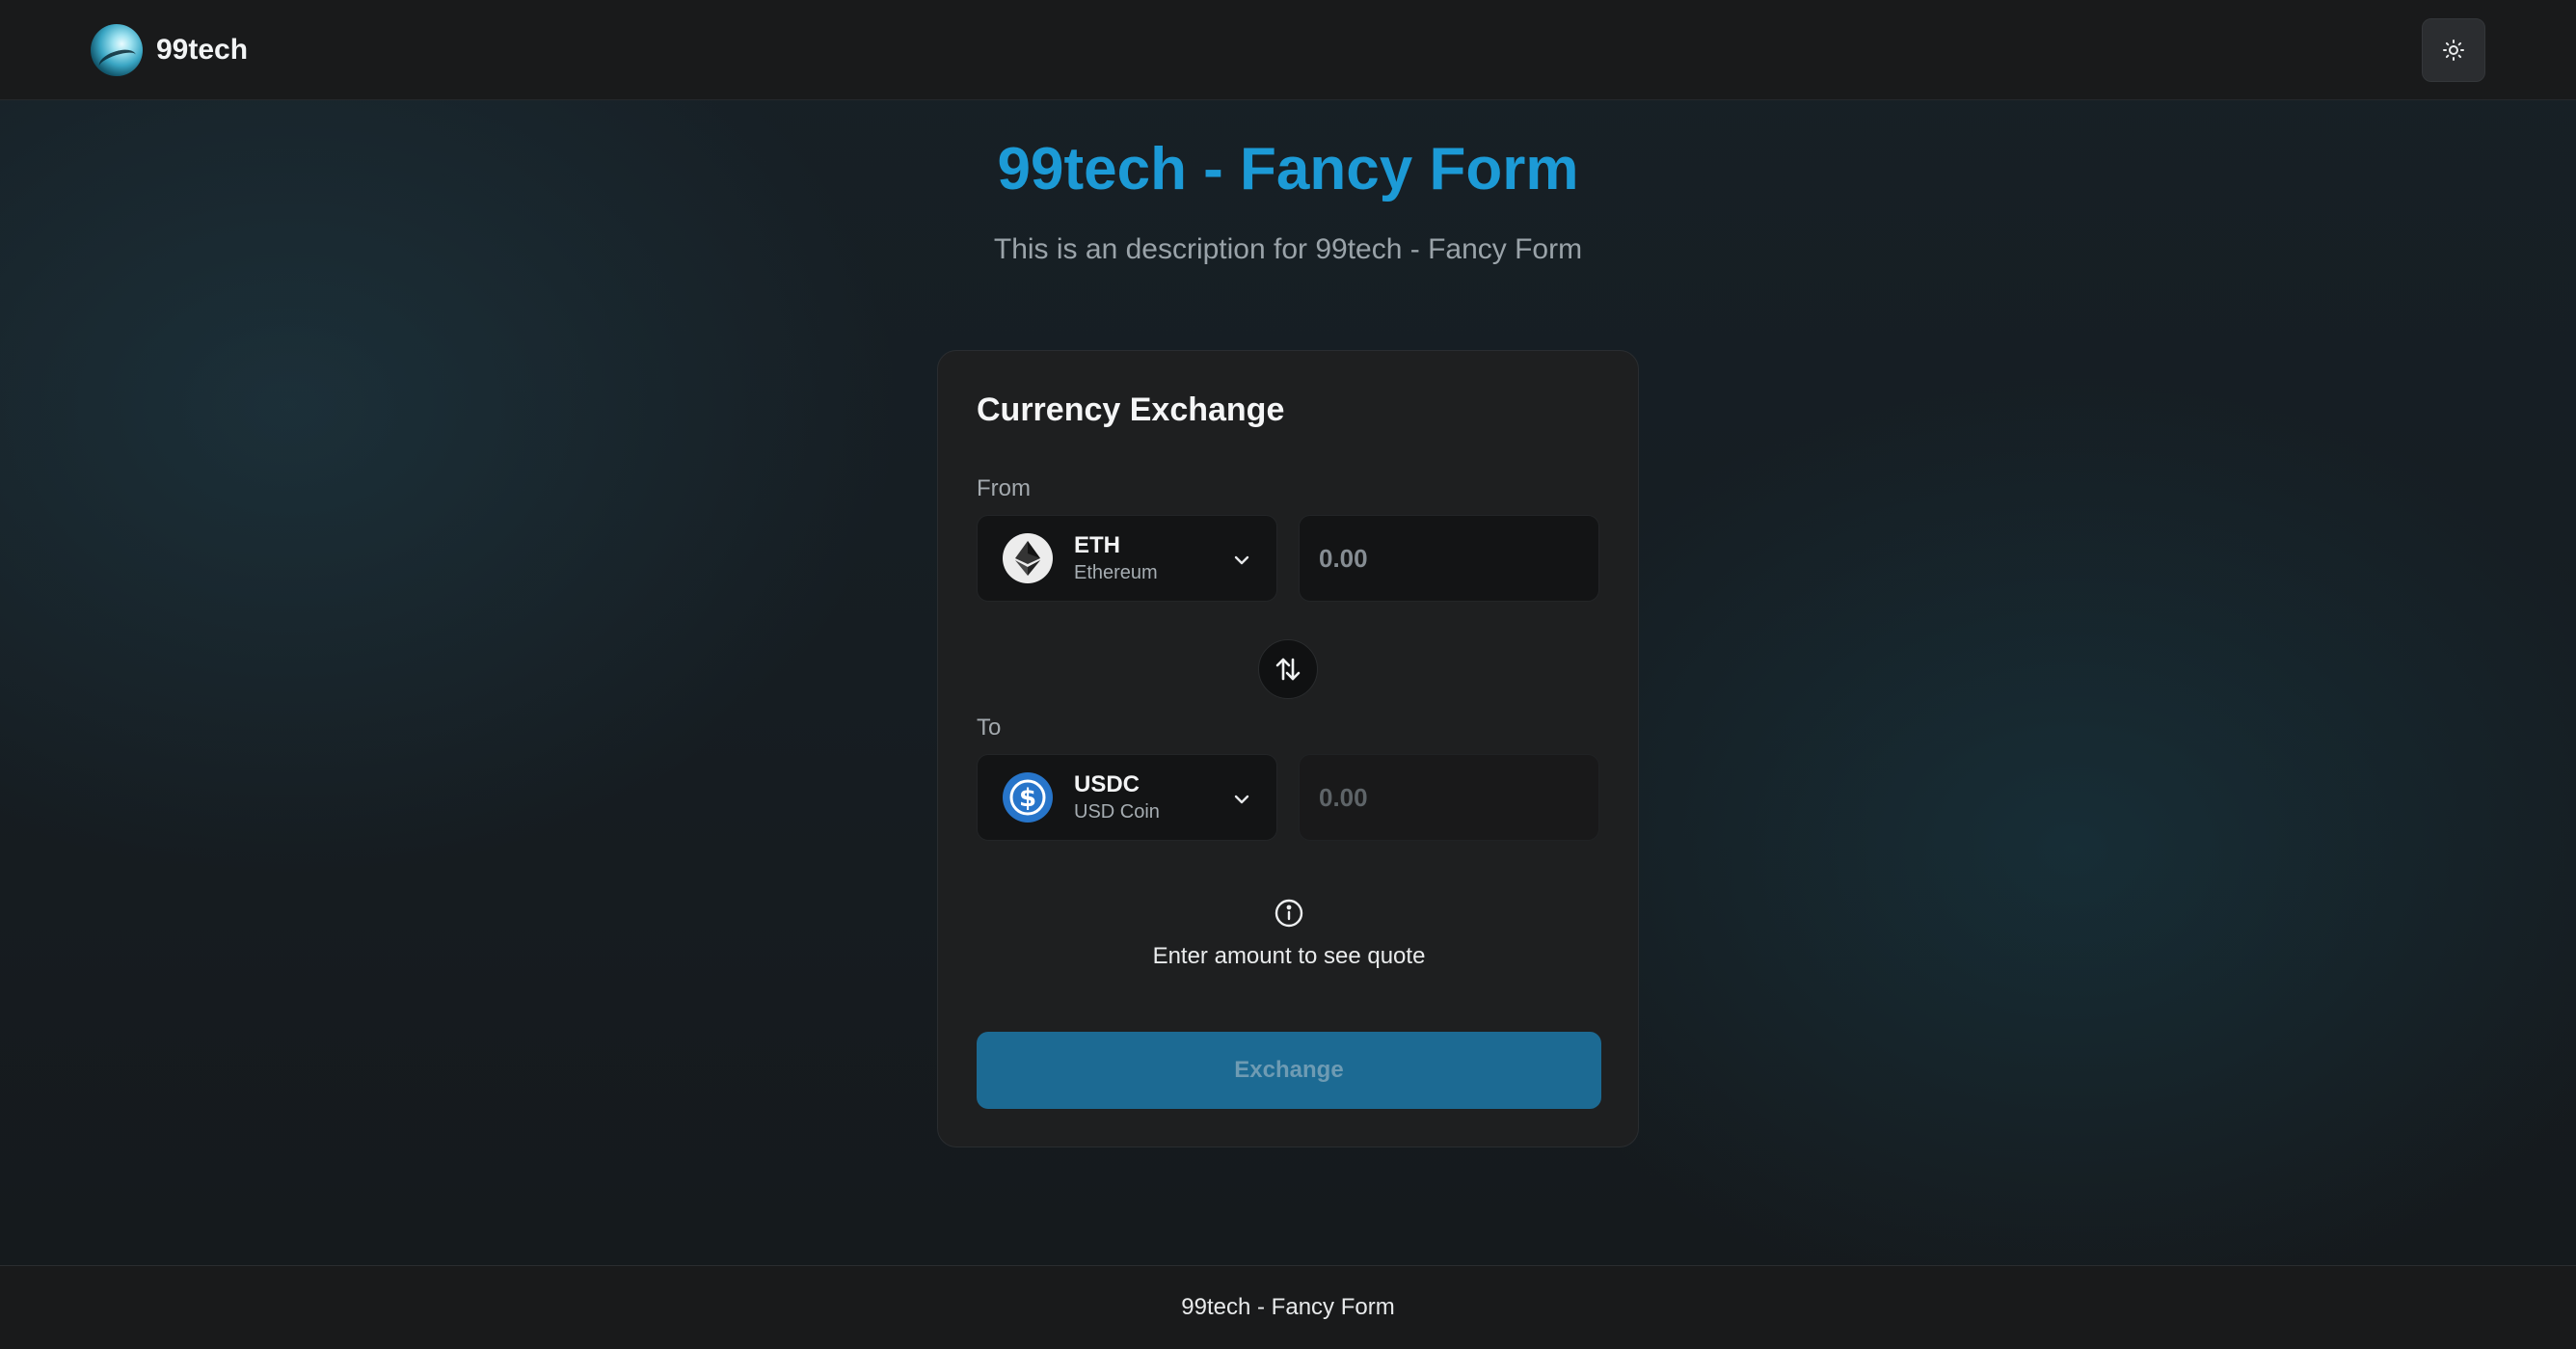 This screenshot has width=2576, height=1349. What do you see at coordinates (1117, 812) in the screenshot?
I see `to-token-name: USD Coin` at bounding box center [1117, 812].